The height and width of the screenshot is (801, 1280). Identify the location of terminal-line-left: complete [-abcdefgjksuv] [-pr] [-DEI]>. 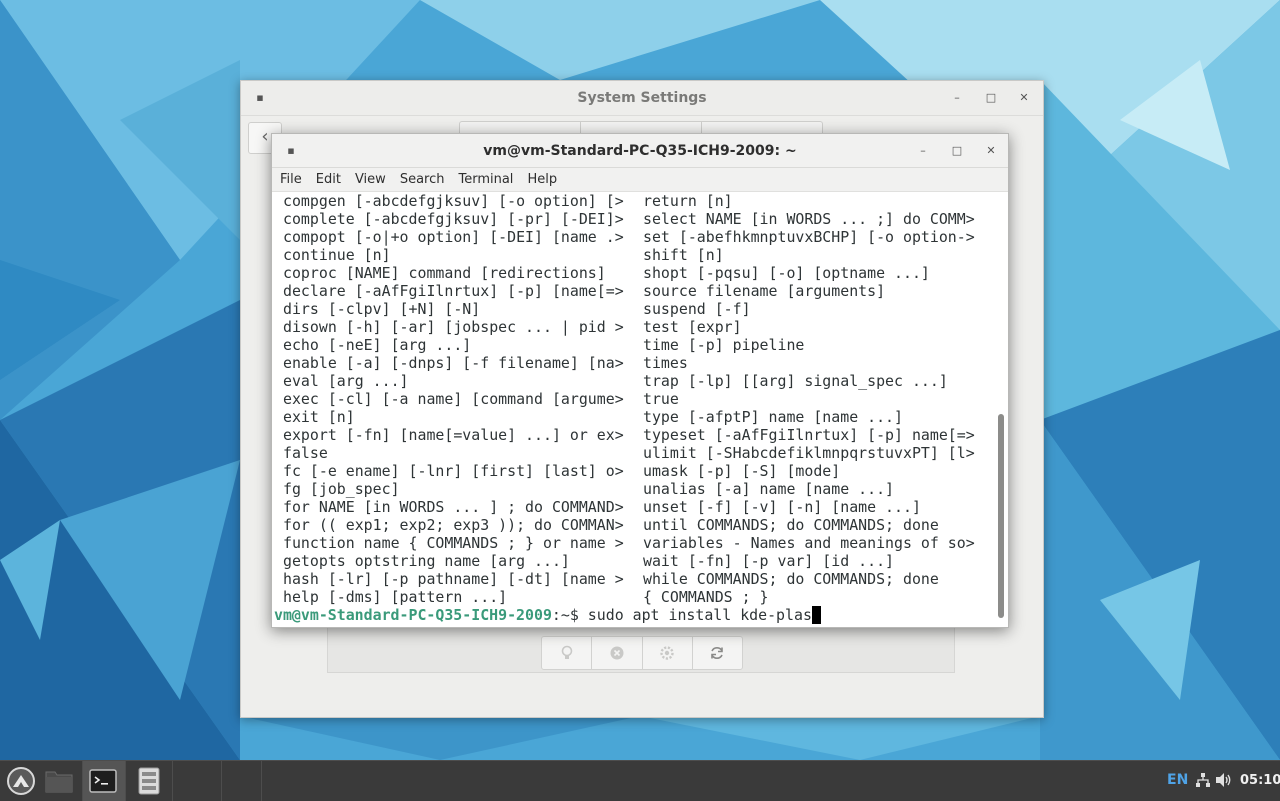
(453, 219).